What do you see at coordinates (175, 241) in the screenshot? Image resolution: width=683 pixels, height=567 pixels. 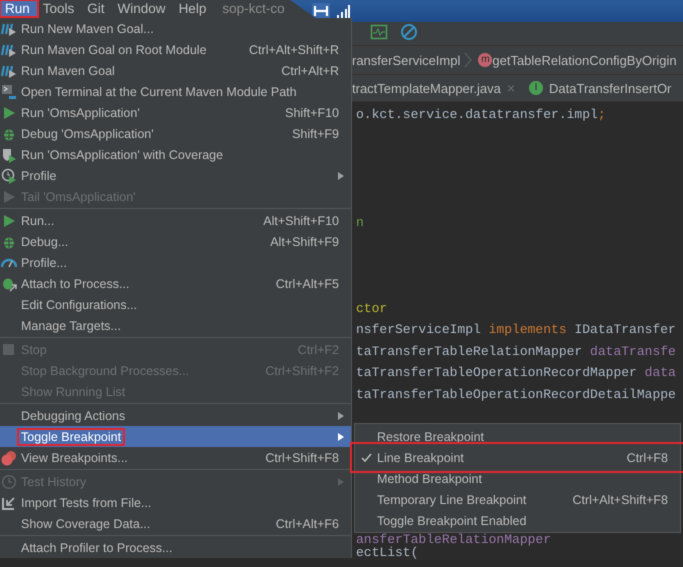 I see `menu-item: Debug... Alt+Shift+F9` at bounding box center [175, 241].